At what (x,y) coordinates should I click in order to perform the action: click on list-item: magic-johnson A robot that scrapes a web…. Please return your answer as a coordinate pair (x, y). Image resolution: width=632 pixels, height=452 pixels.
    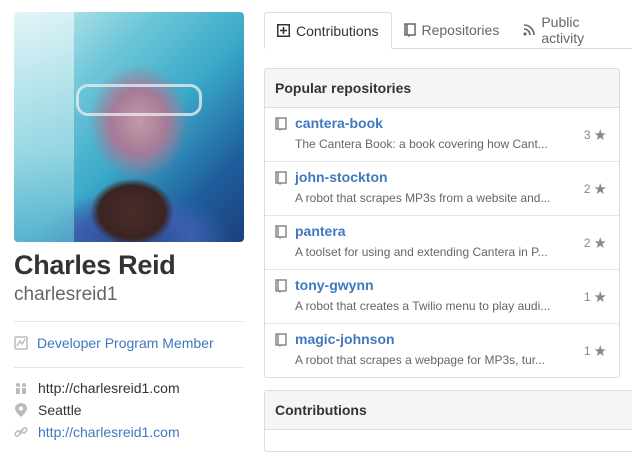
    Looking at the image, I should click on (442, 350).